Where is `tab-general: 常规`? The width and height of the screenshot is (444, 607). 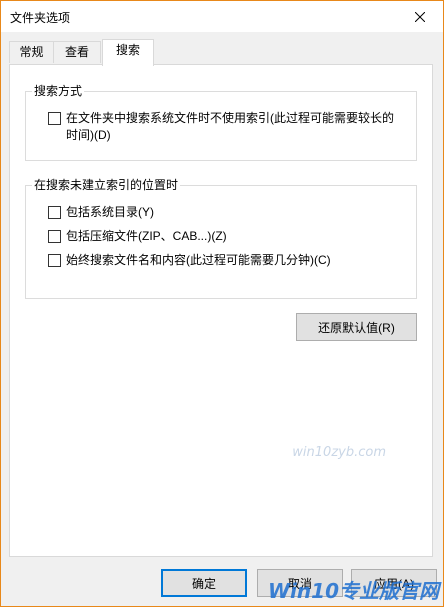
tab-general: 常规 is located at coordinates (31, 52).